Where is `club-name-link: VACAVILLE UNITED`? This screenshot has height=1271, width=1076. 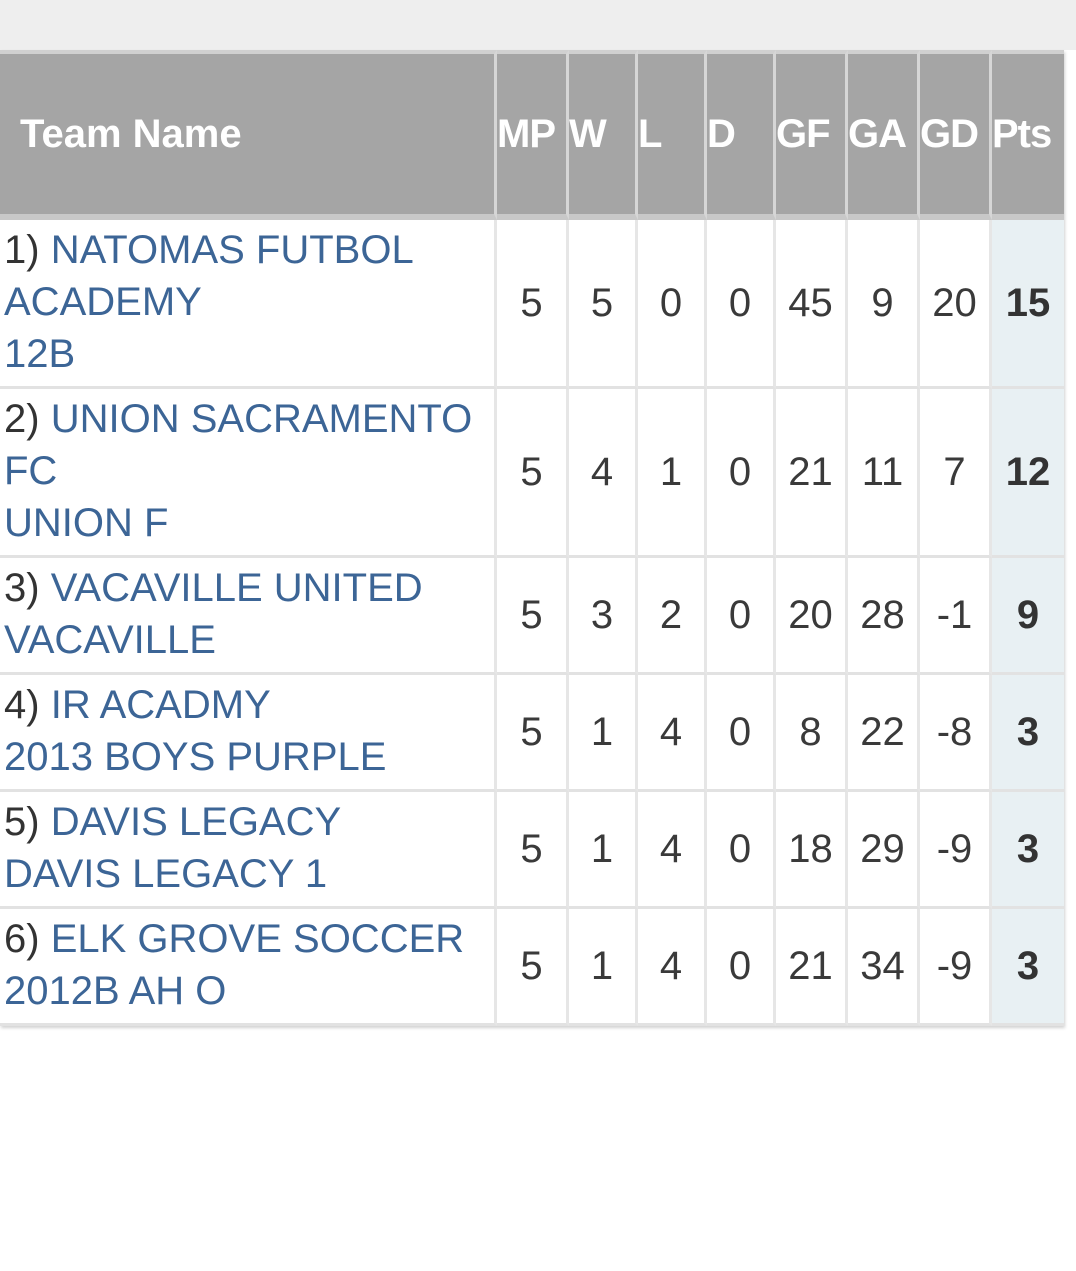 club-name-link: VACAVILLE UNITED is located at coordinates (237, 588).